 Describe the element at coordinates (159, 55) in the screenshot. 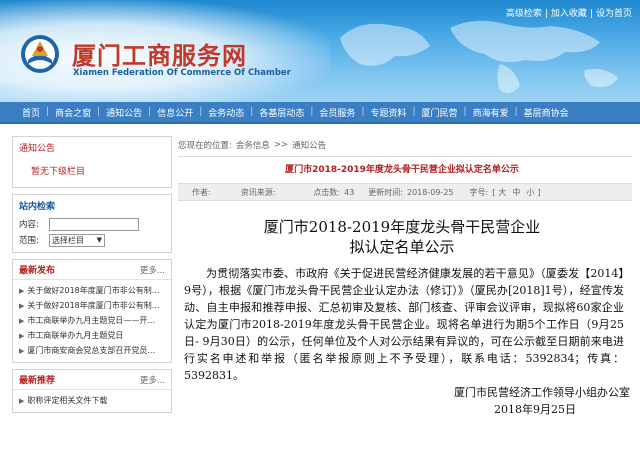

I see `site-title: 厦门工商服务网` at that location.